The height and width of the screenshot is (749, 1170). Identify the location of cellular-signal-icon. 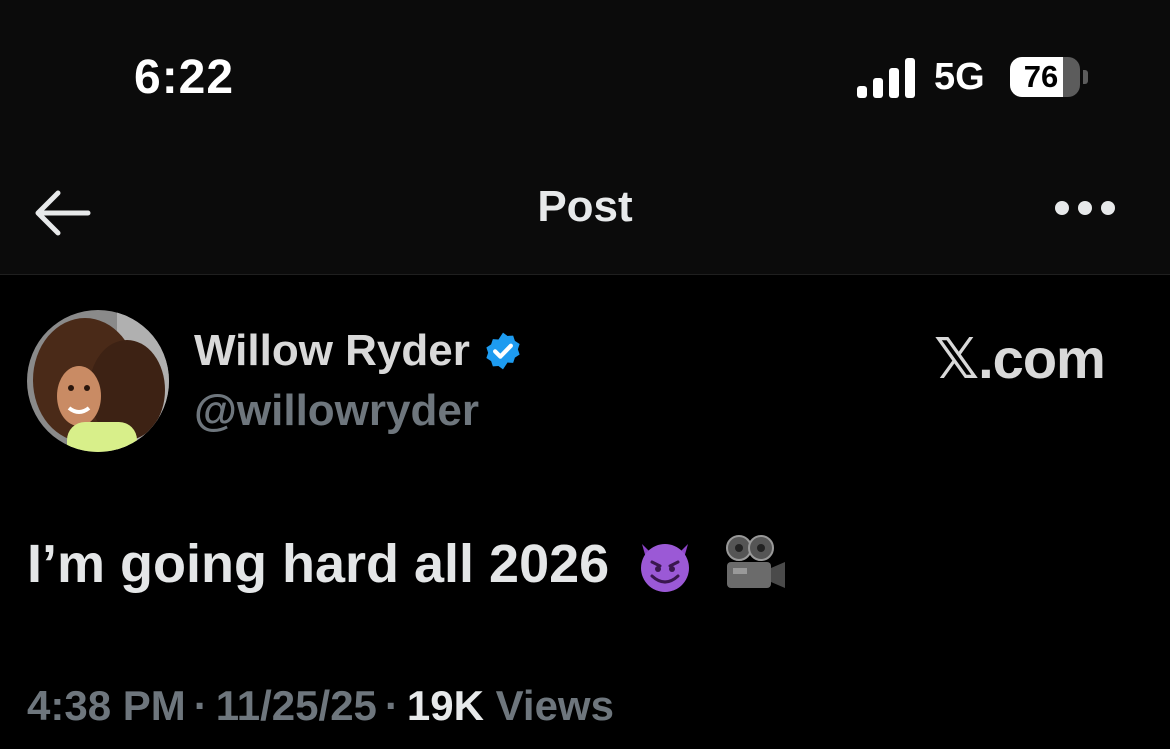
(886, 78).